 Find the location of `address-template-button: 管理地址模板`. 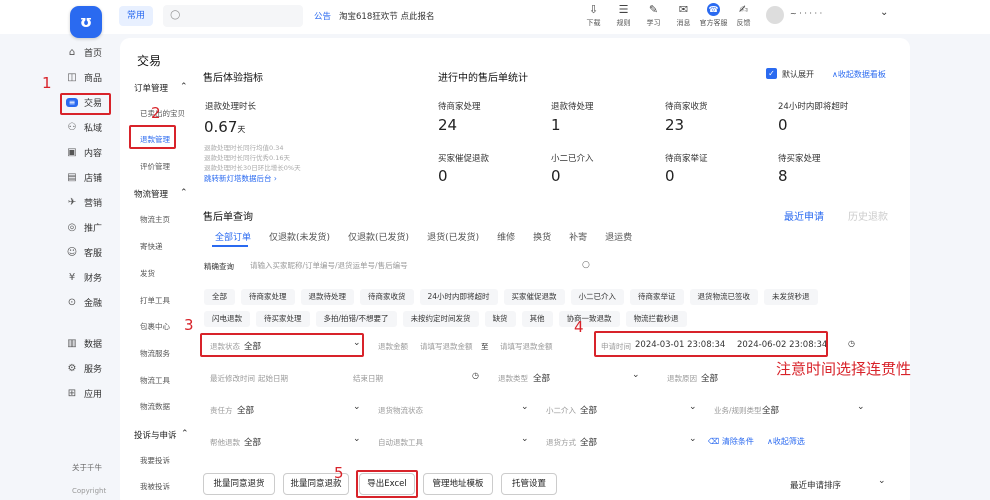

address-template-button: 管理地址模板 is located at coordinates (458, 484).